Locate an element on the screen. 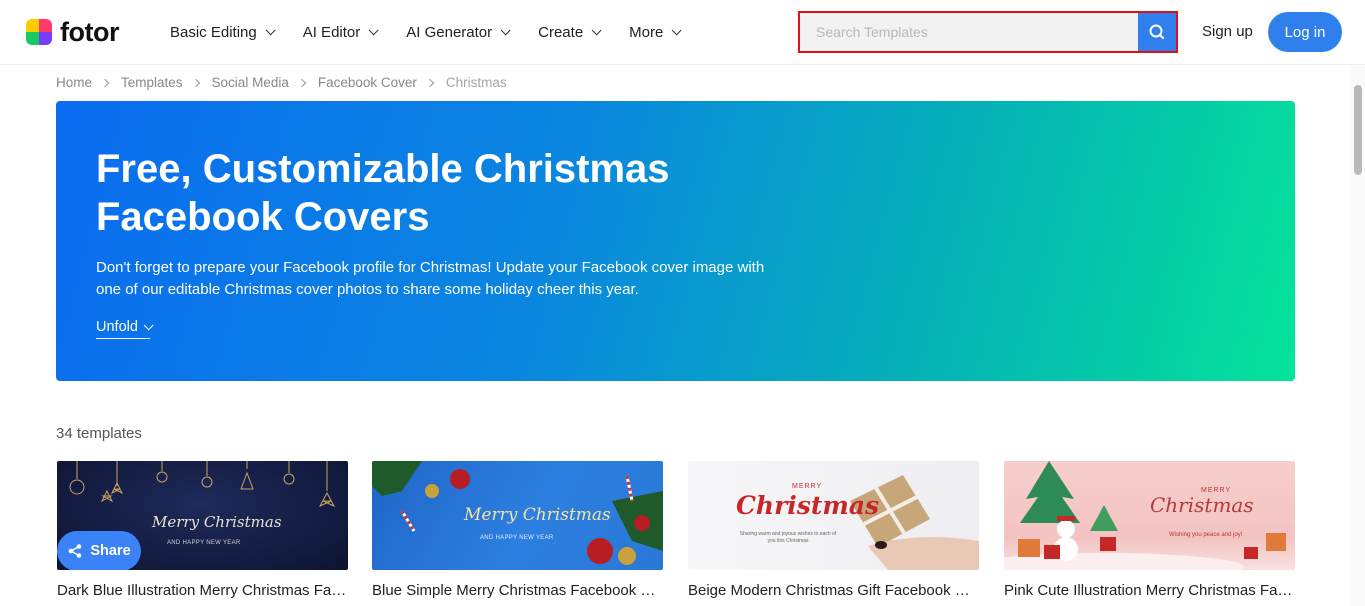 This screenshot has height=606, width=1365. sign-up-link: Sign up is located at coordinates (1227, 31).